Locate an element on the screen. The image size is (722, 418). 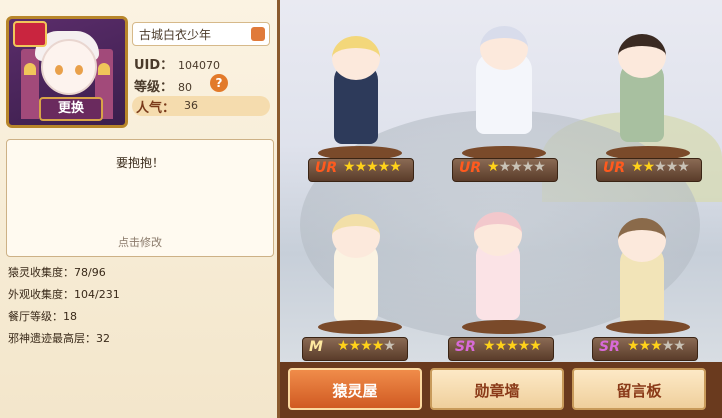
stat-value: 104/231 is located at coordinates (97, 294).